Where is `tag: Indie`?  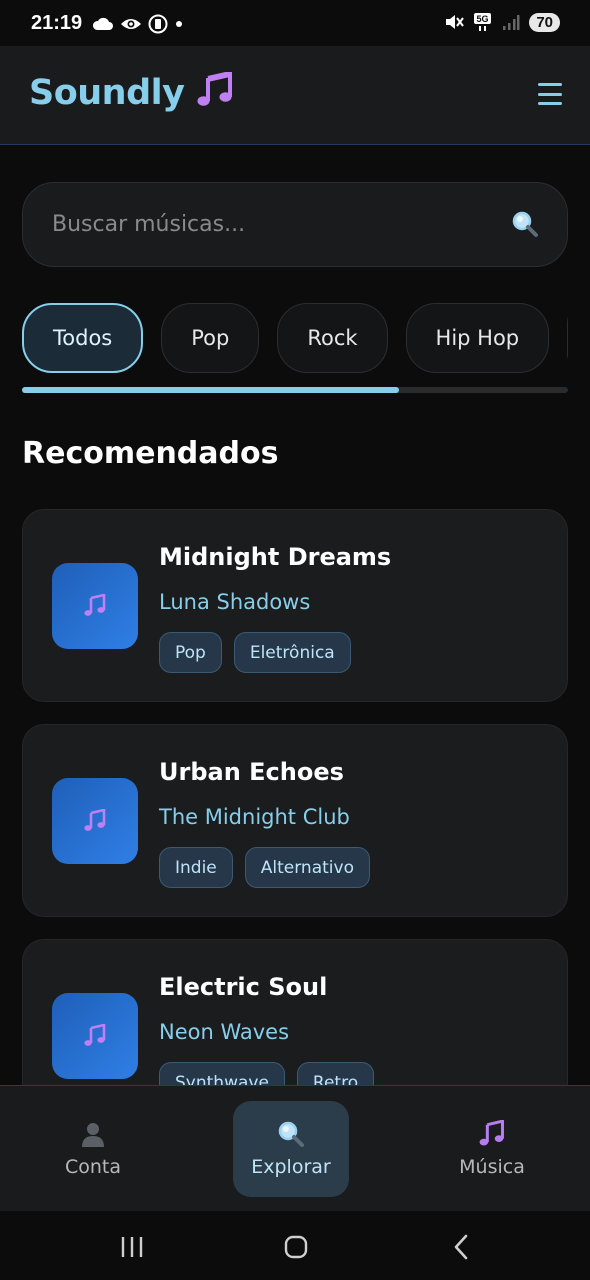 tag: Indie is located at coordinates (196, 867).